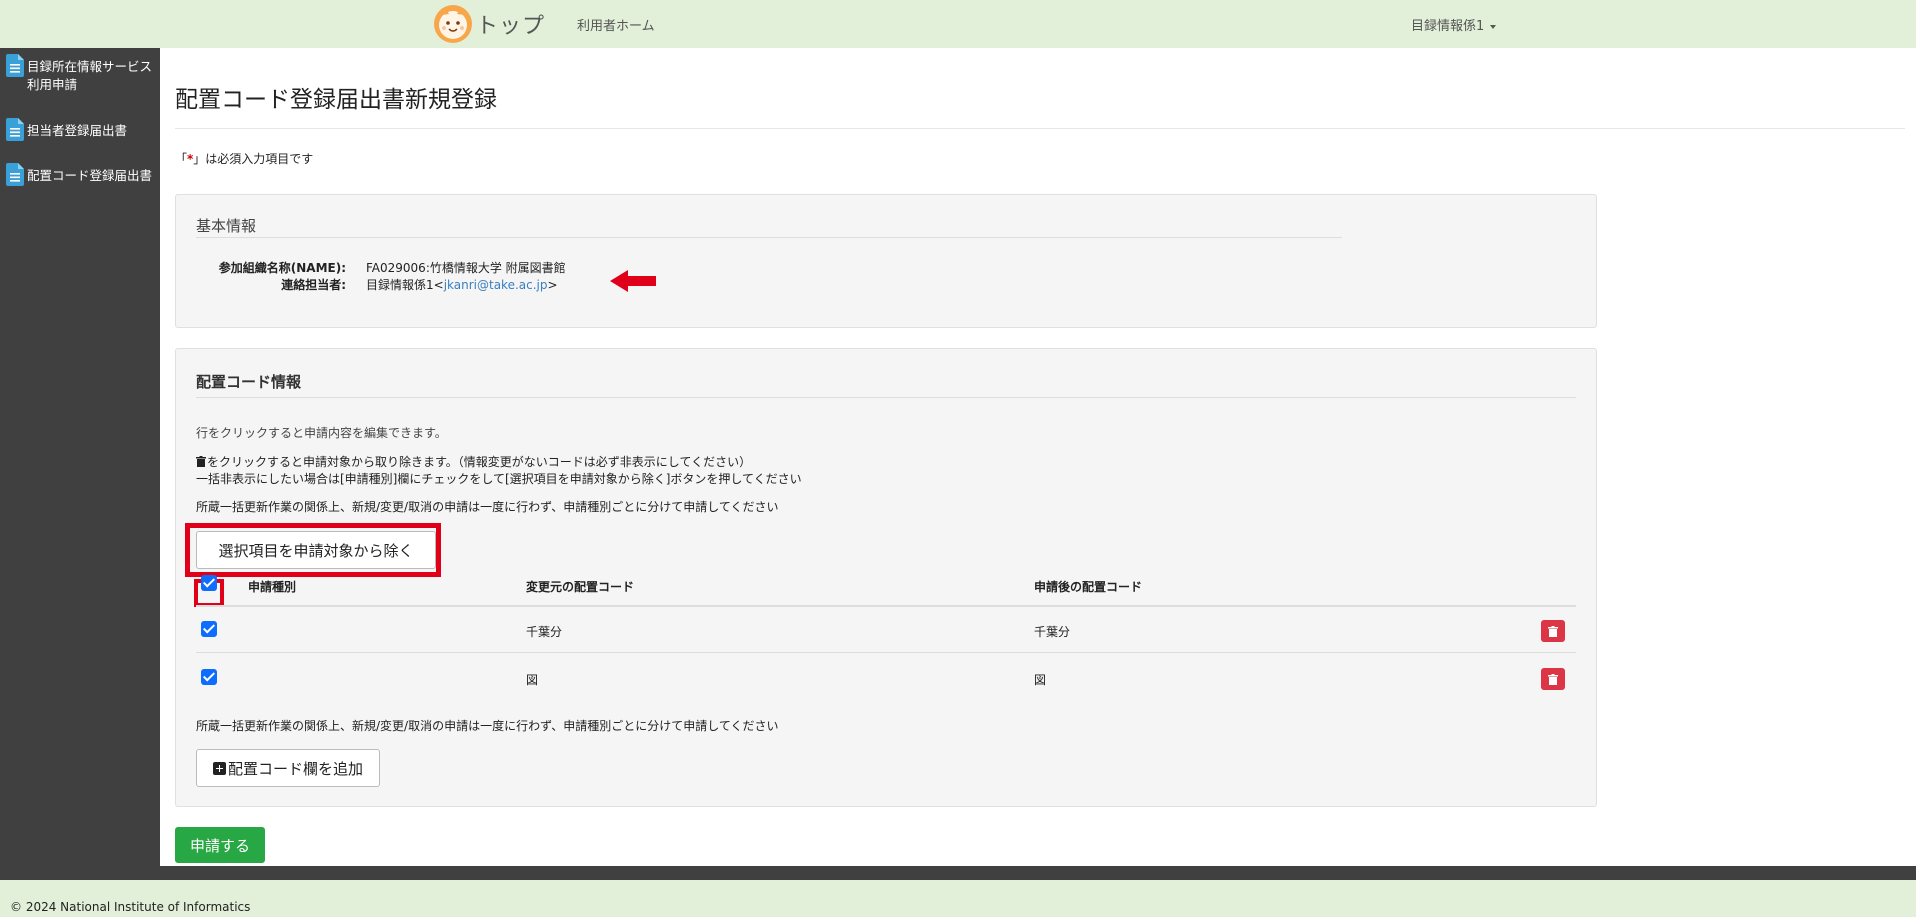 The image size is (1916, 917). I want to click on sidebar-item-label: 担当者登録届出書, so click(77, 130).